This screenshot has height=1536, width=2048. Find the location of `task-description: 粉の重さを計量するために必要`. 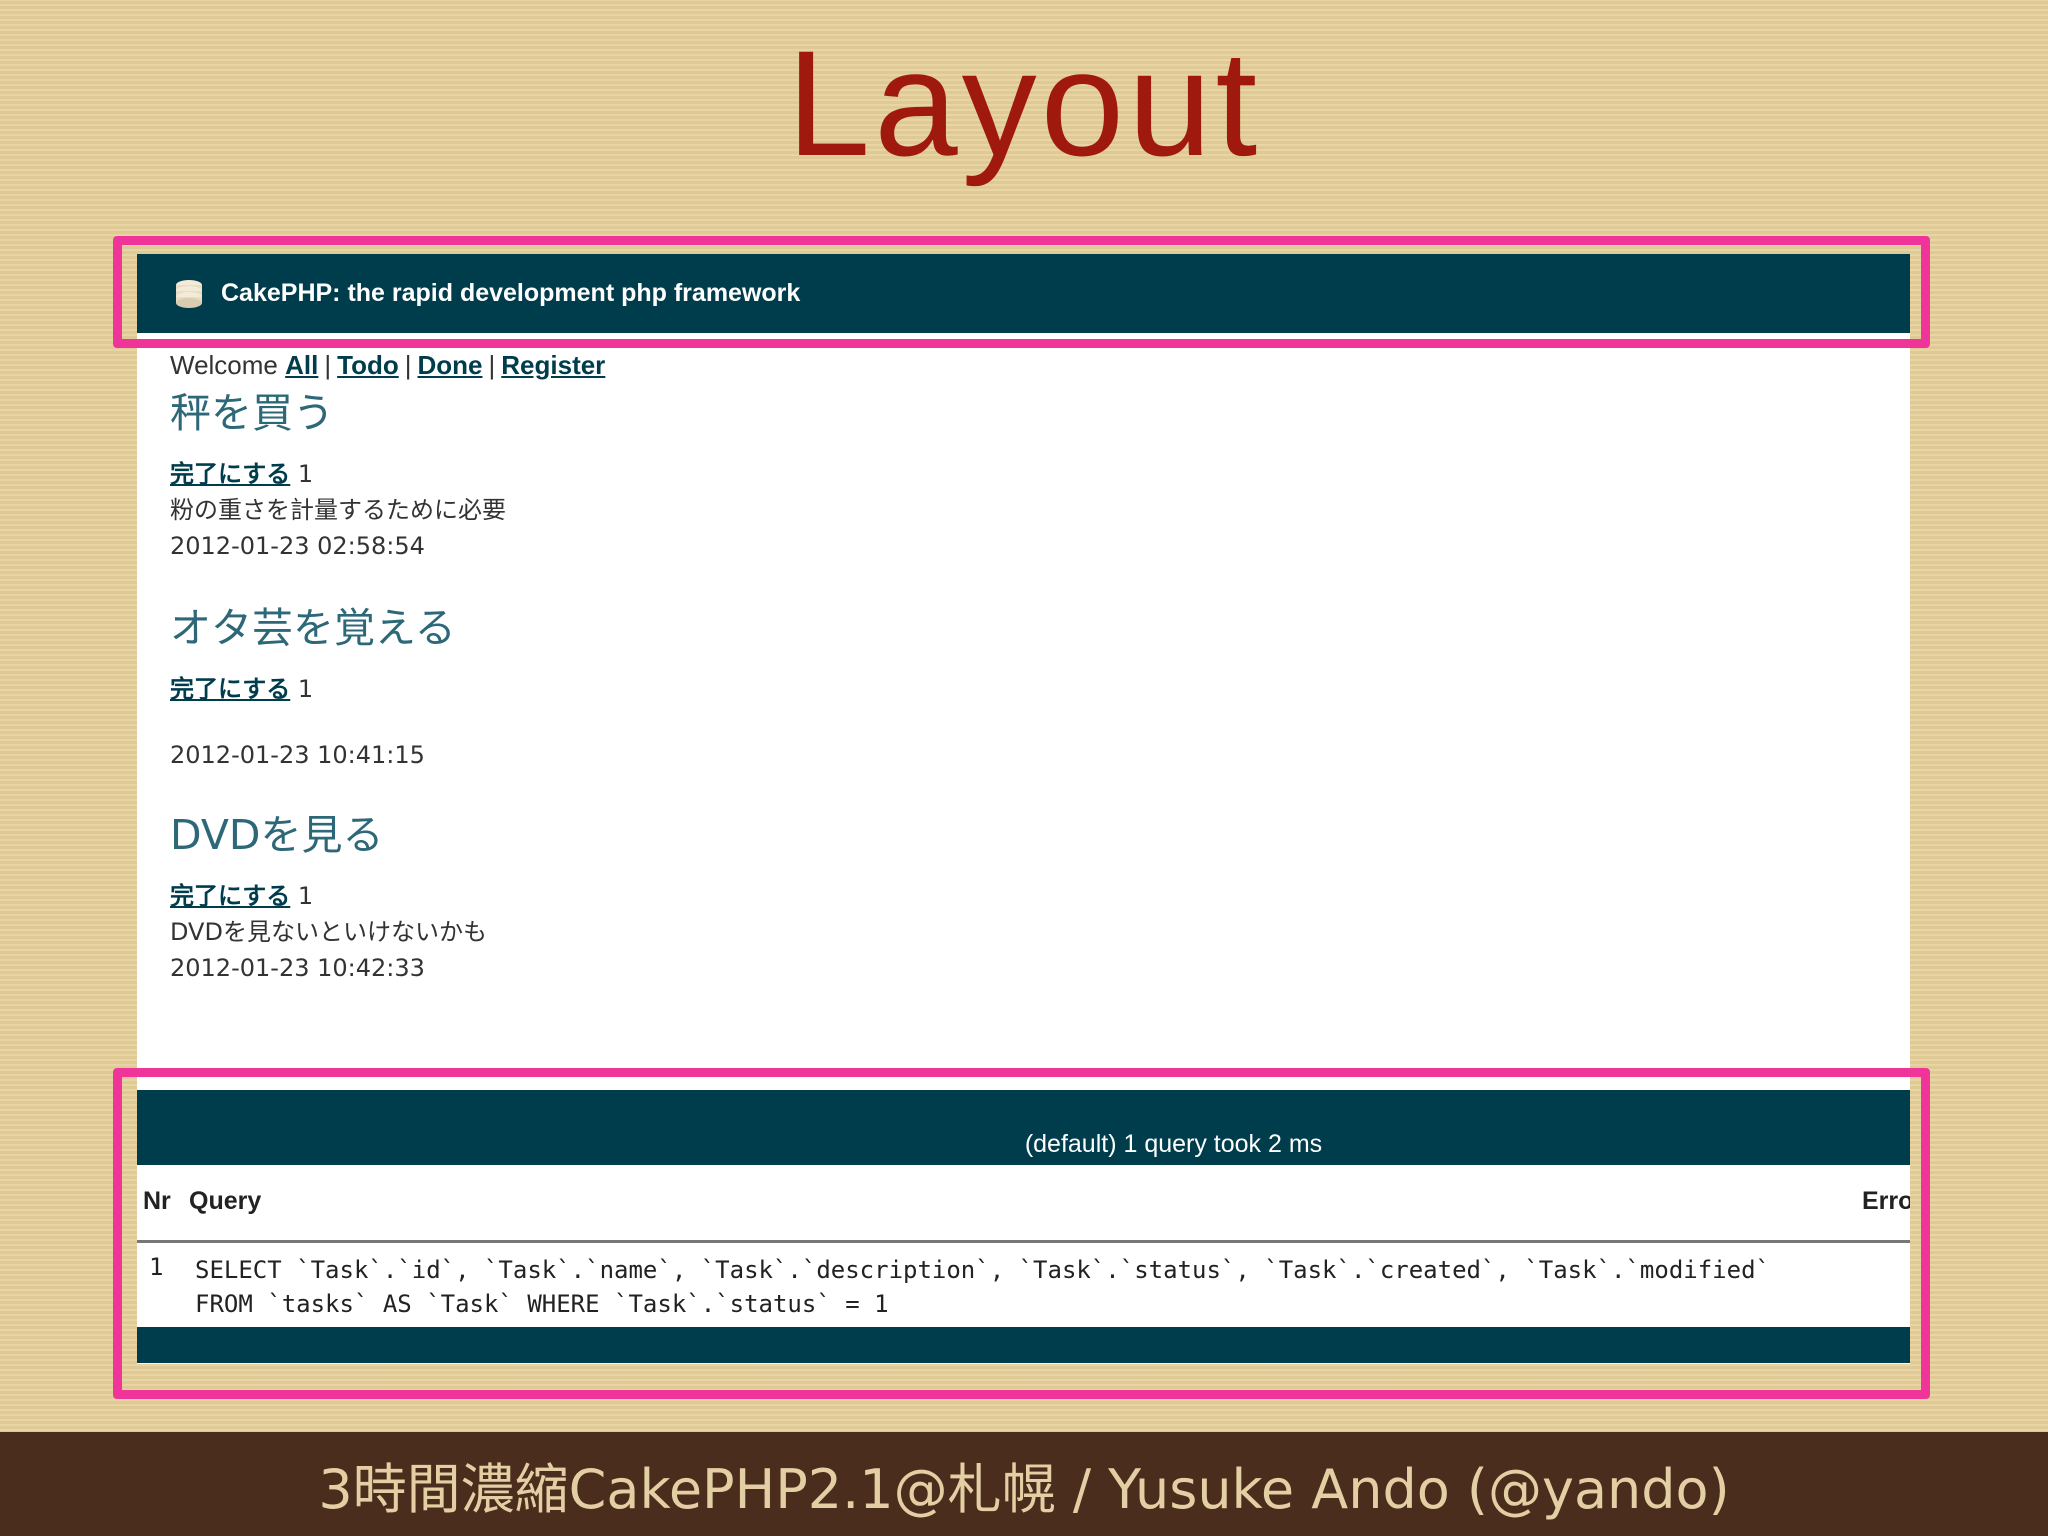

task-description: 粉の重さを計量するために必要 is located at coordinates (338, 510).